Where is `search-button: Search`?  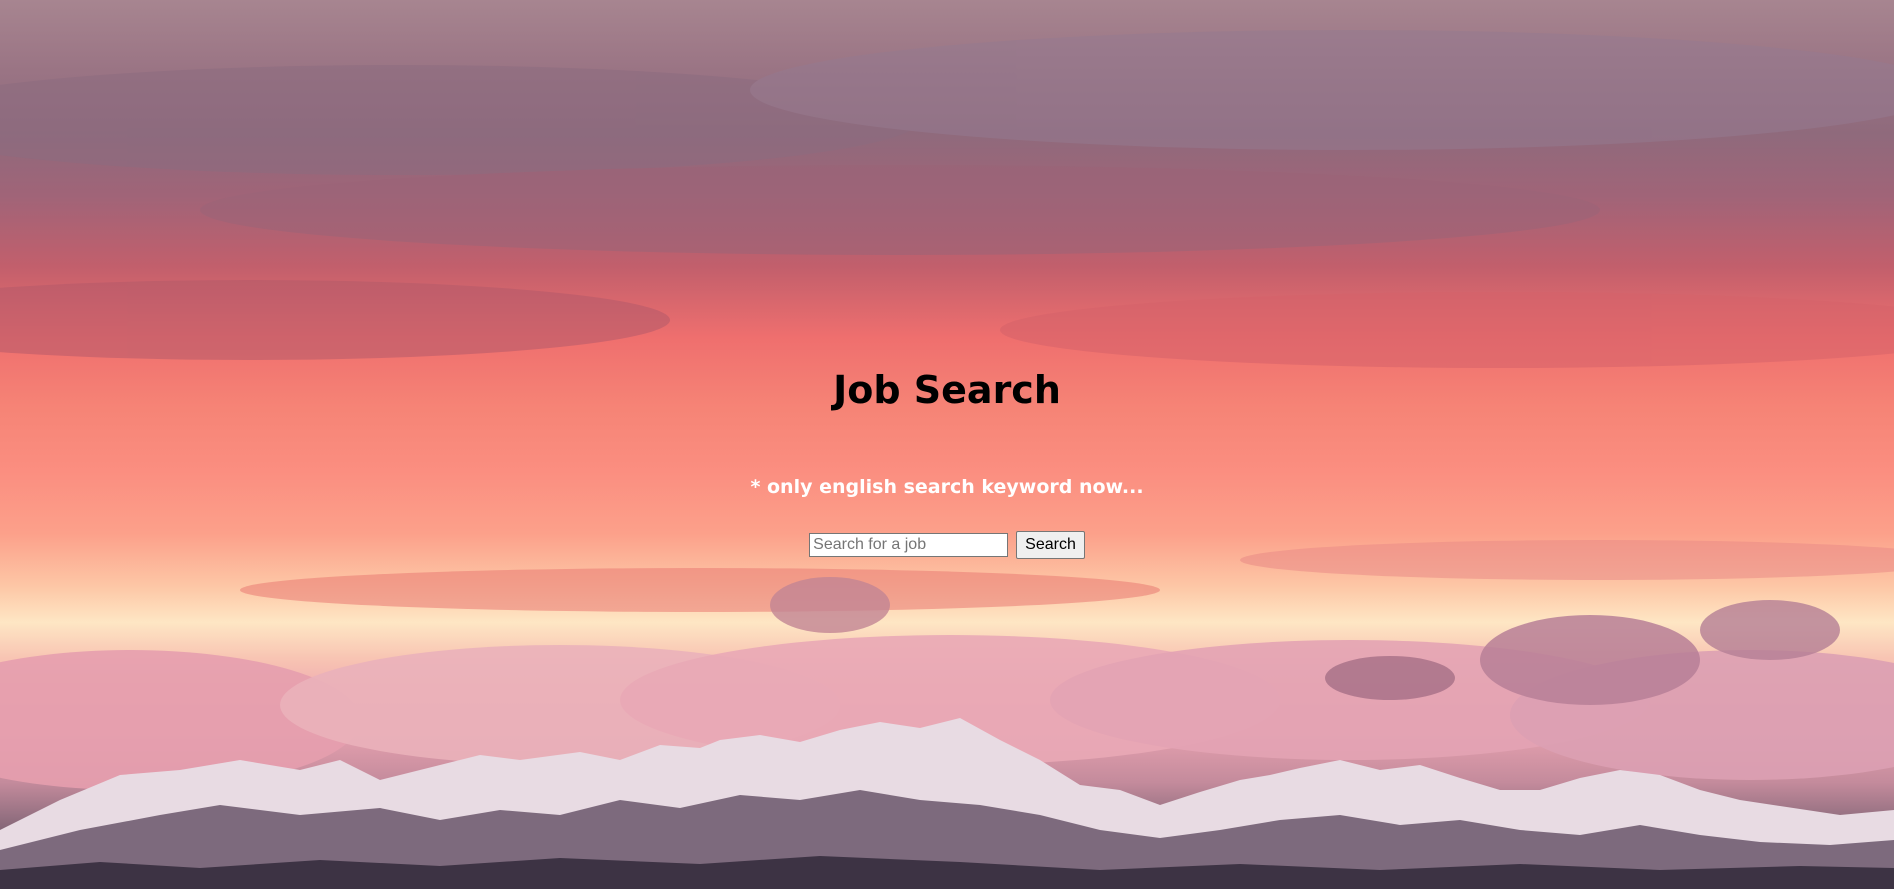
search-button: Search is located at coordinates (1050, 545).